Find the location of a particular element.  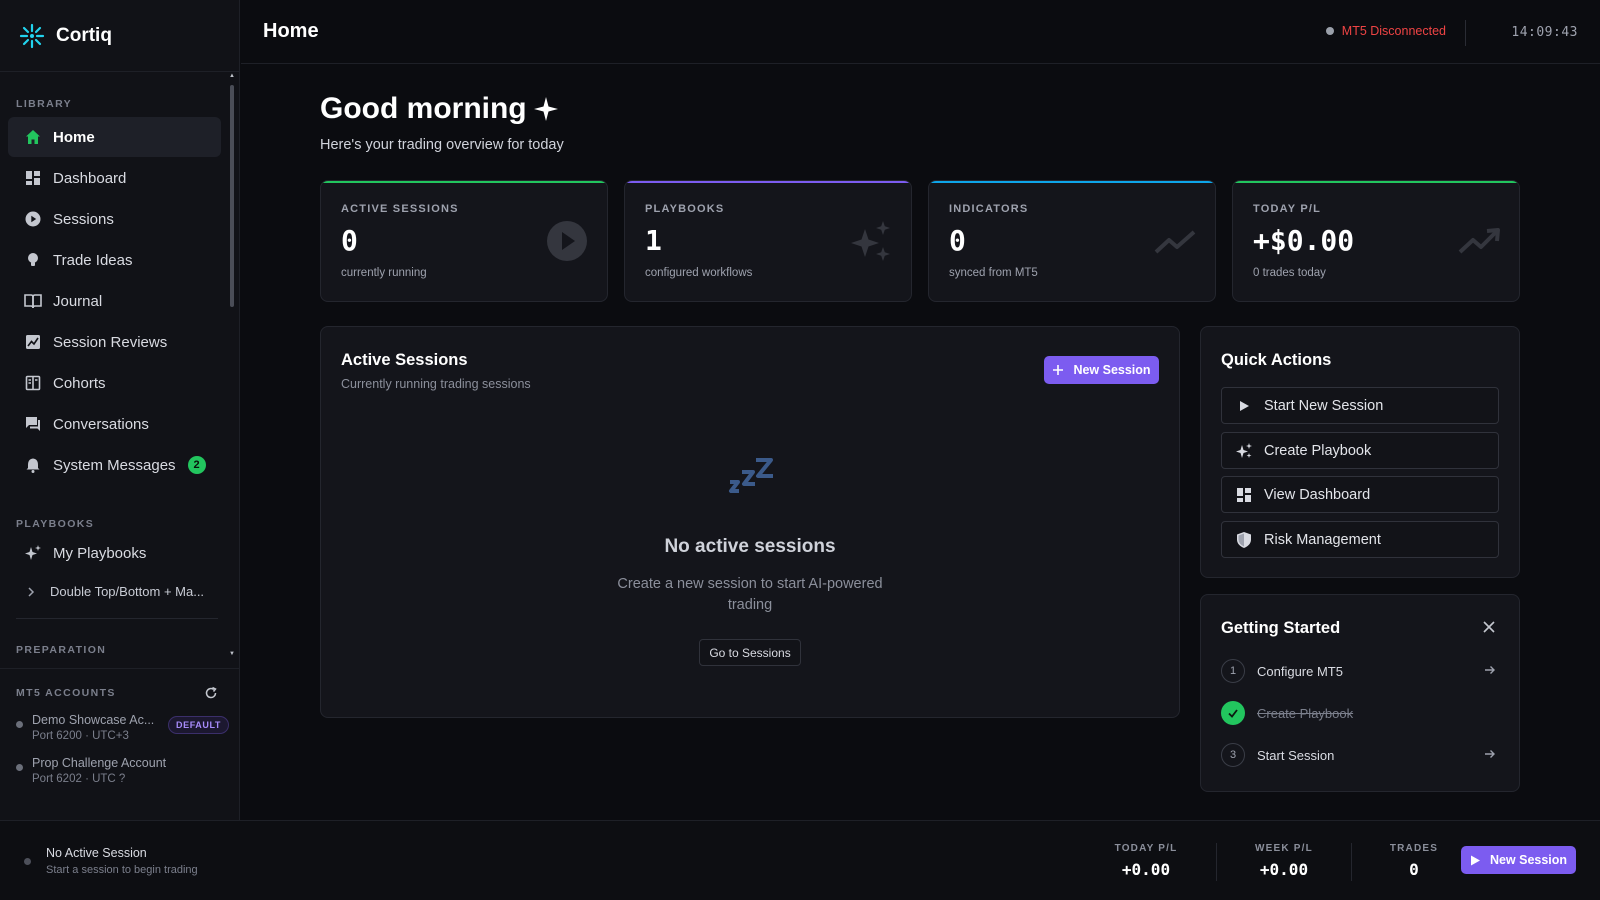

home-icon is located at coordinates (33, 137).